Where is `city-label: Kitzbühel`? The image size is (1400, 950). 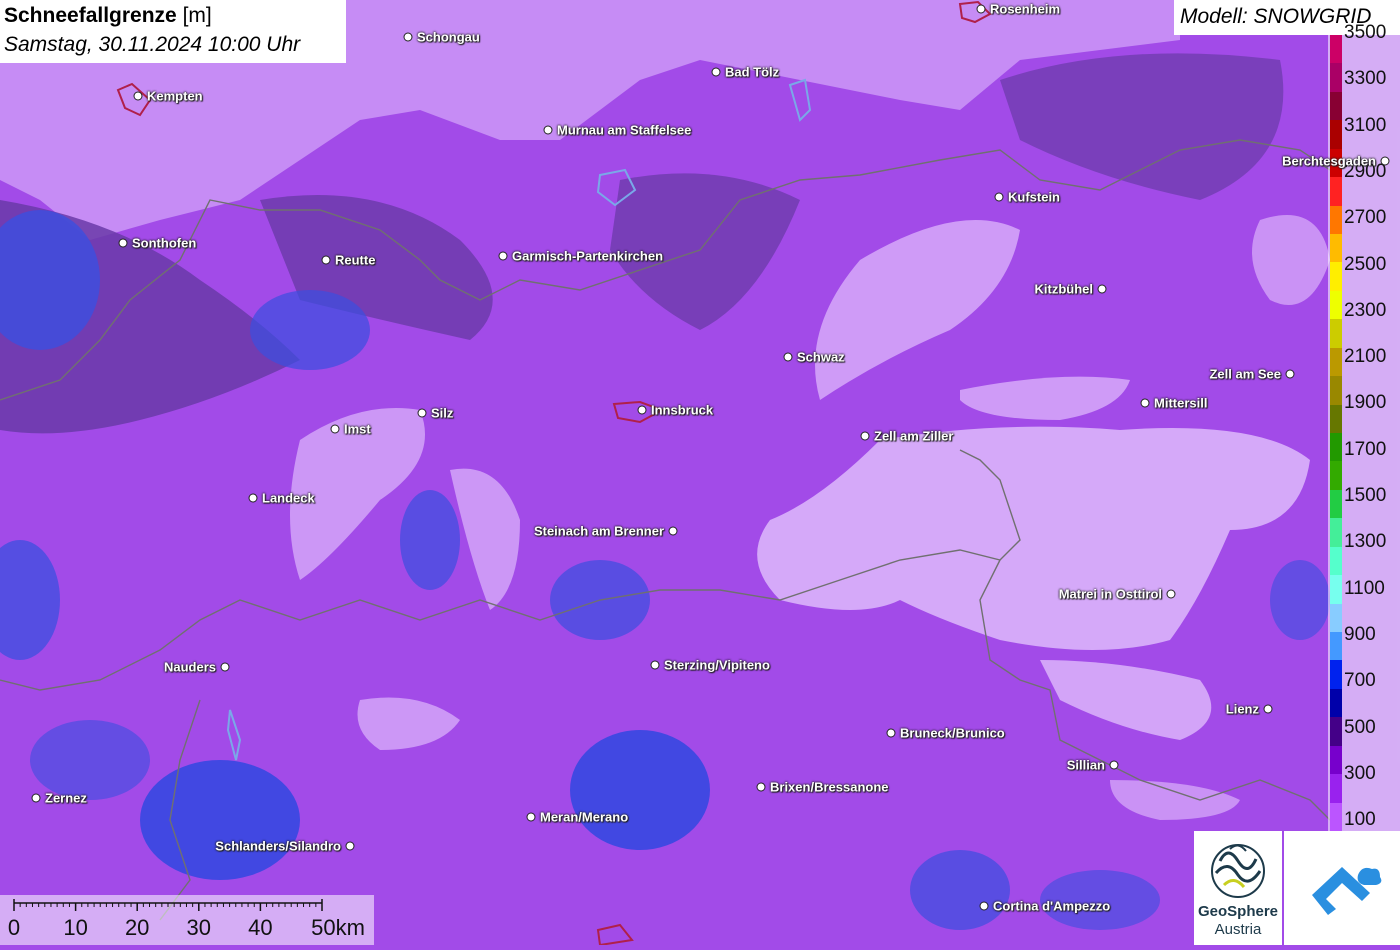 city-label: Kitzbühel is located at coordinates (1064, 289).